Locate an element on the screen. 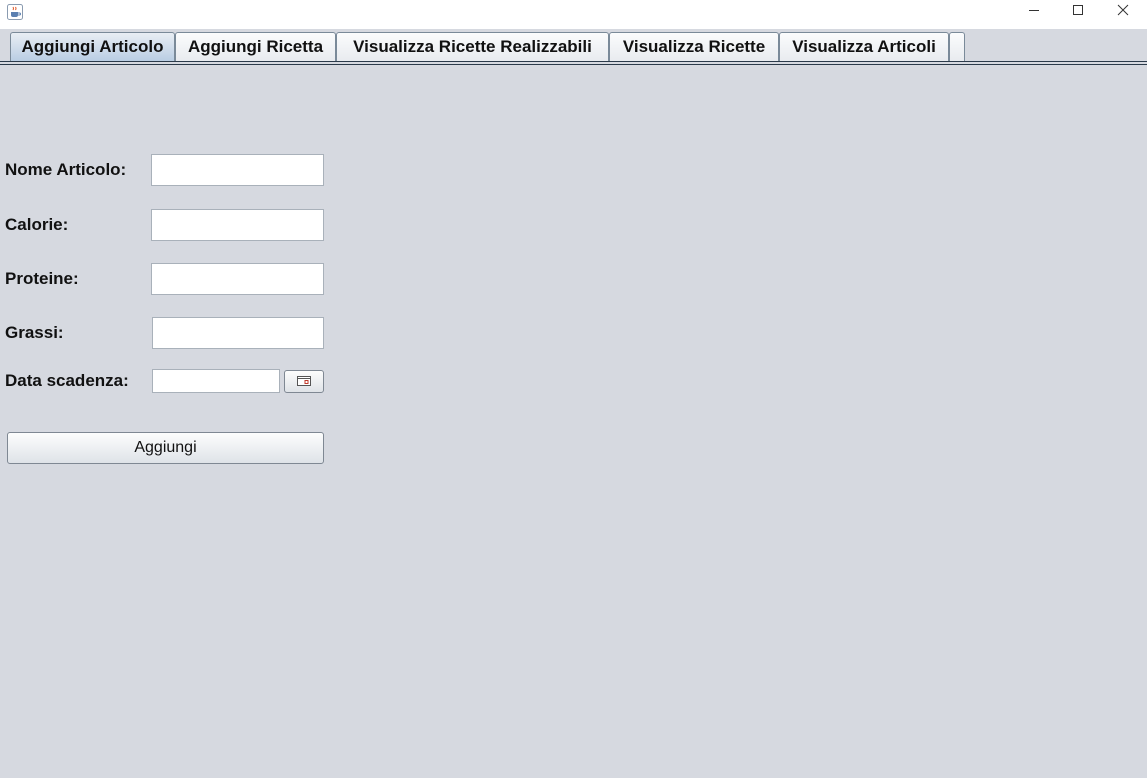 The image size is (1147, 778). proteine-label: Proteine: is located at coordinates (42, 278).